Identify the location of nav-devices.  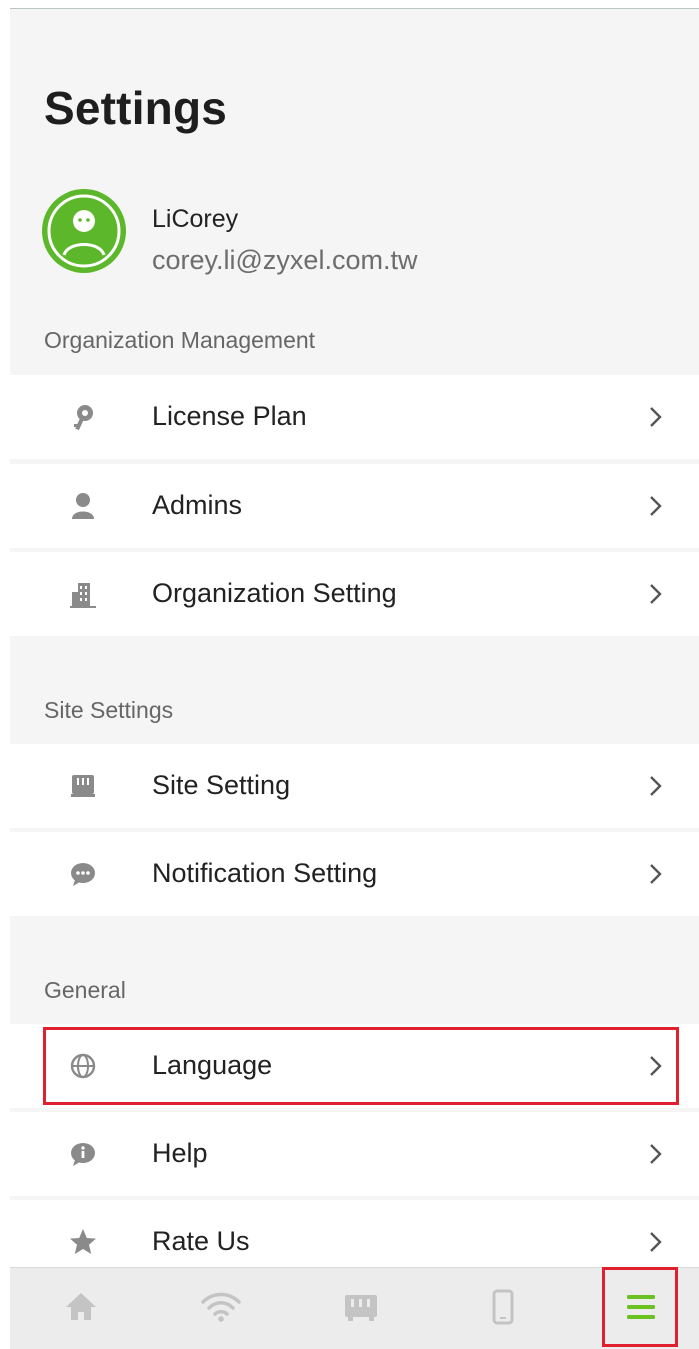
(361, 1307).